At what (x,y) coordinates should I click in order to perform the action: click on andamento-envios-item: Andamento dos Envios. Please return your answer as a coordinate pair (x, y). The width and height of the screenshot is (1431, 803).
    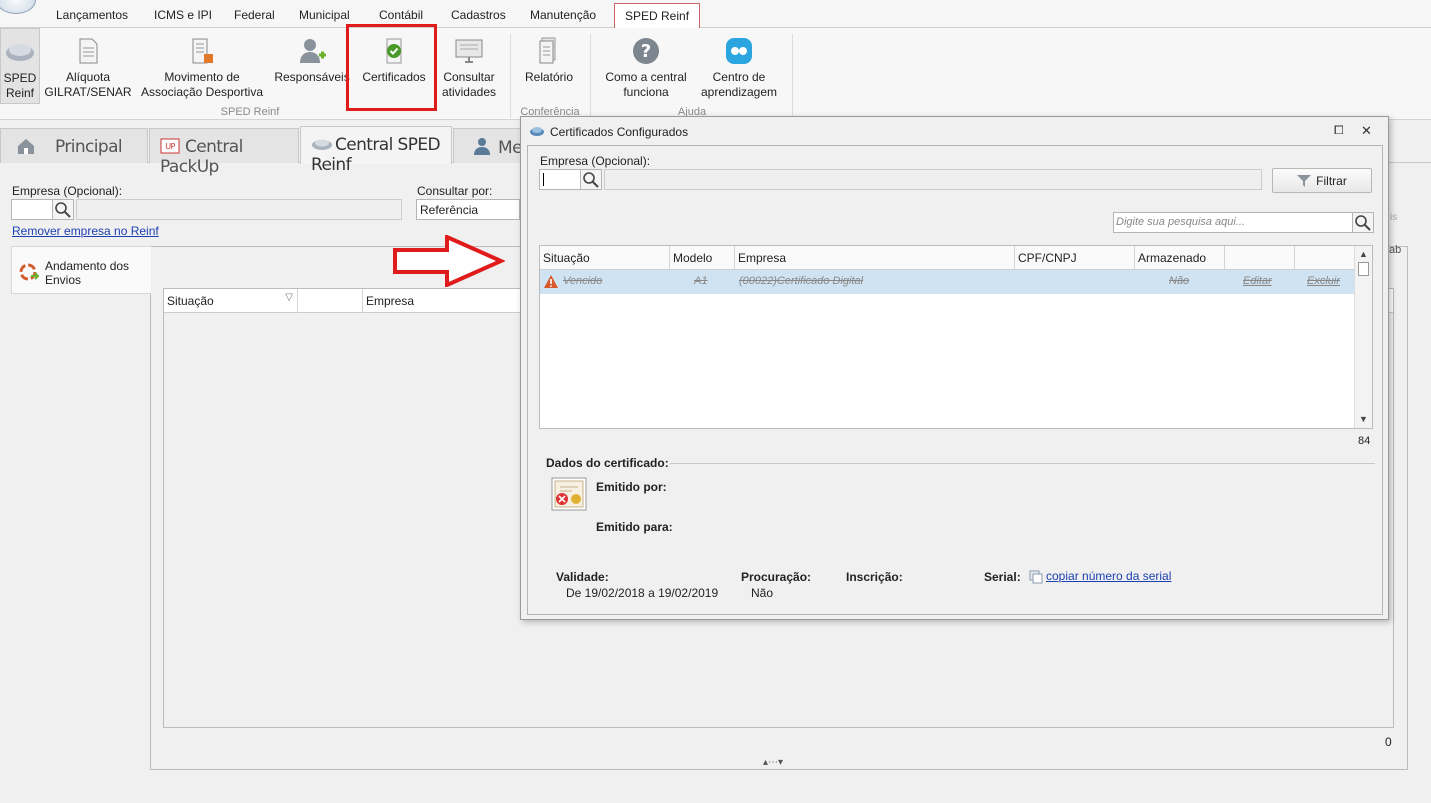
    Looking at the image, I should click on (81, 270).